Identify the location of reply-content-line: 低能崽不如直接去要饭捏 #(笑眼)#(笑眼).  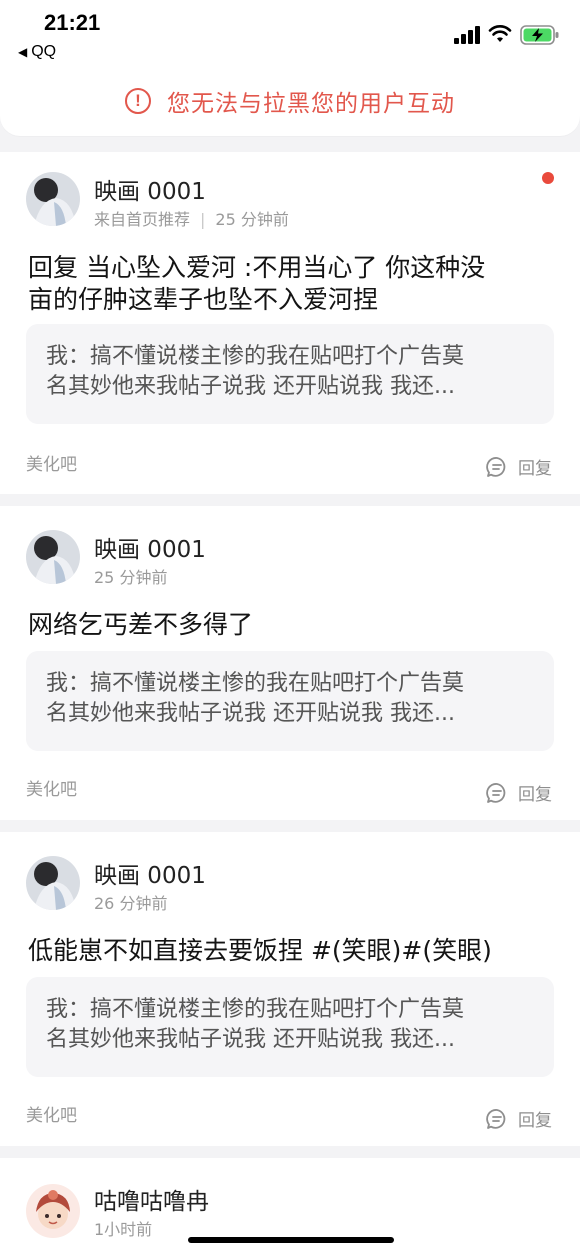
(260, 950).